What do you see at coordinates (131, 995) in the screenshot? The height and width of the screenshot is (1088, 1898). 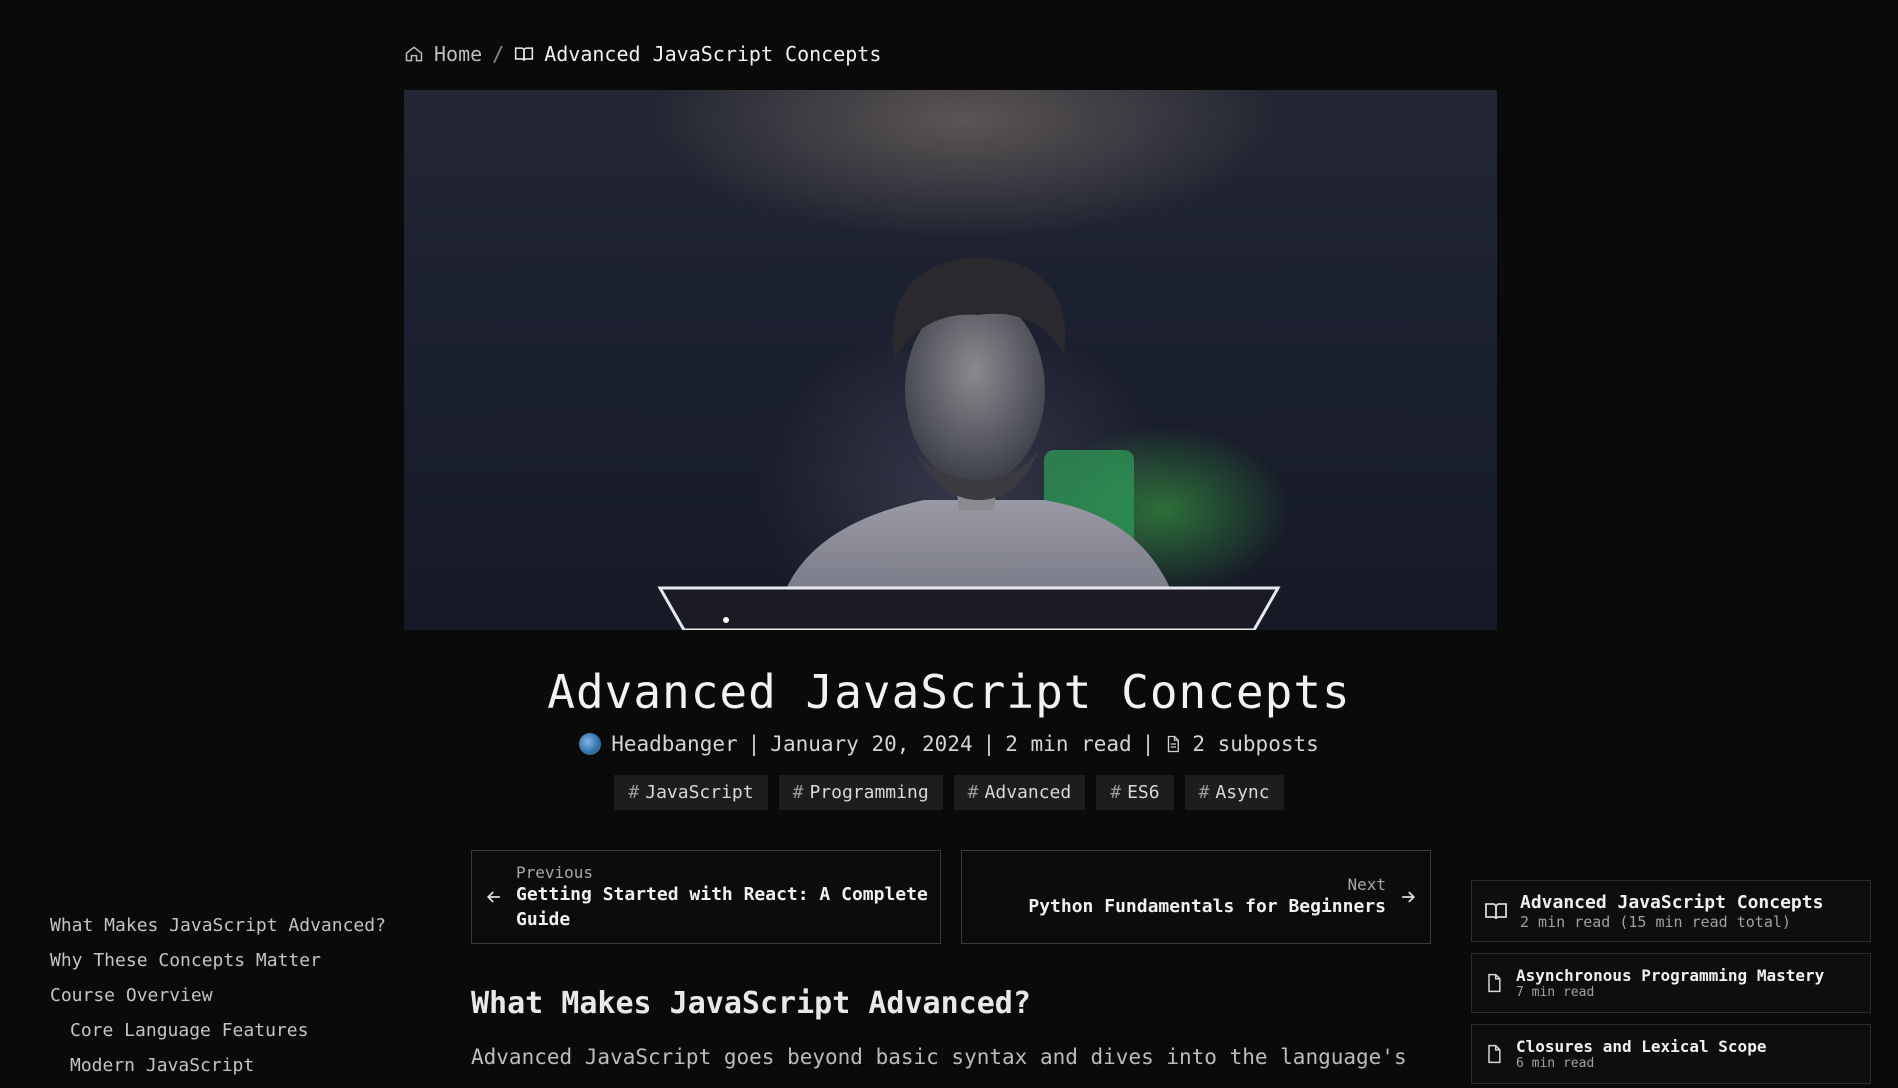 I see `toc-item: Course Overview` at bounding box center [131, 995].